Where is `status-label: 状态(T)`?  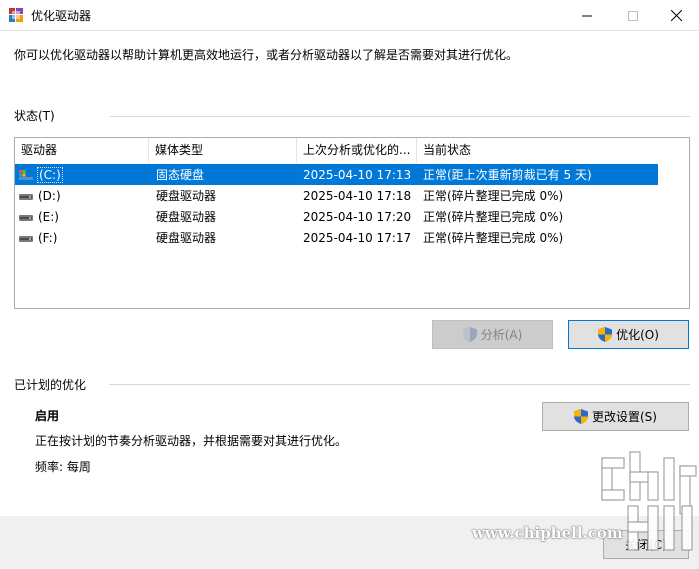 status-label: 状态(T) is located at coordinates (34, 116).